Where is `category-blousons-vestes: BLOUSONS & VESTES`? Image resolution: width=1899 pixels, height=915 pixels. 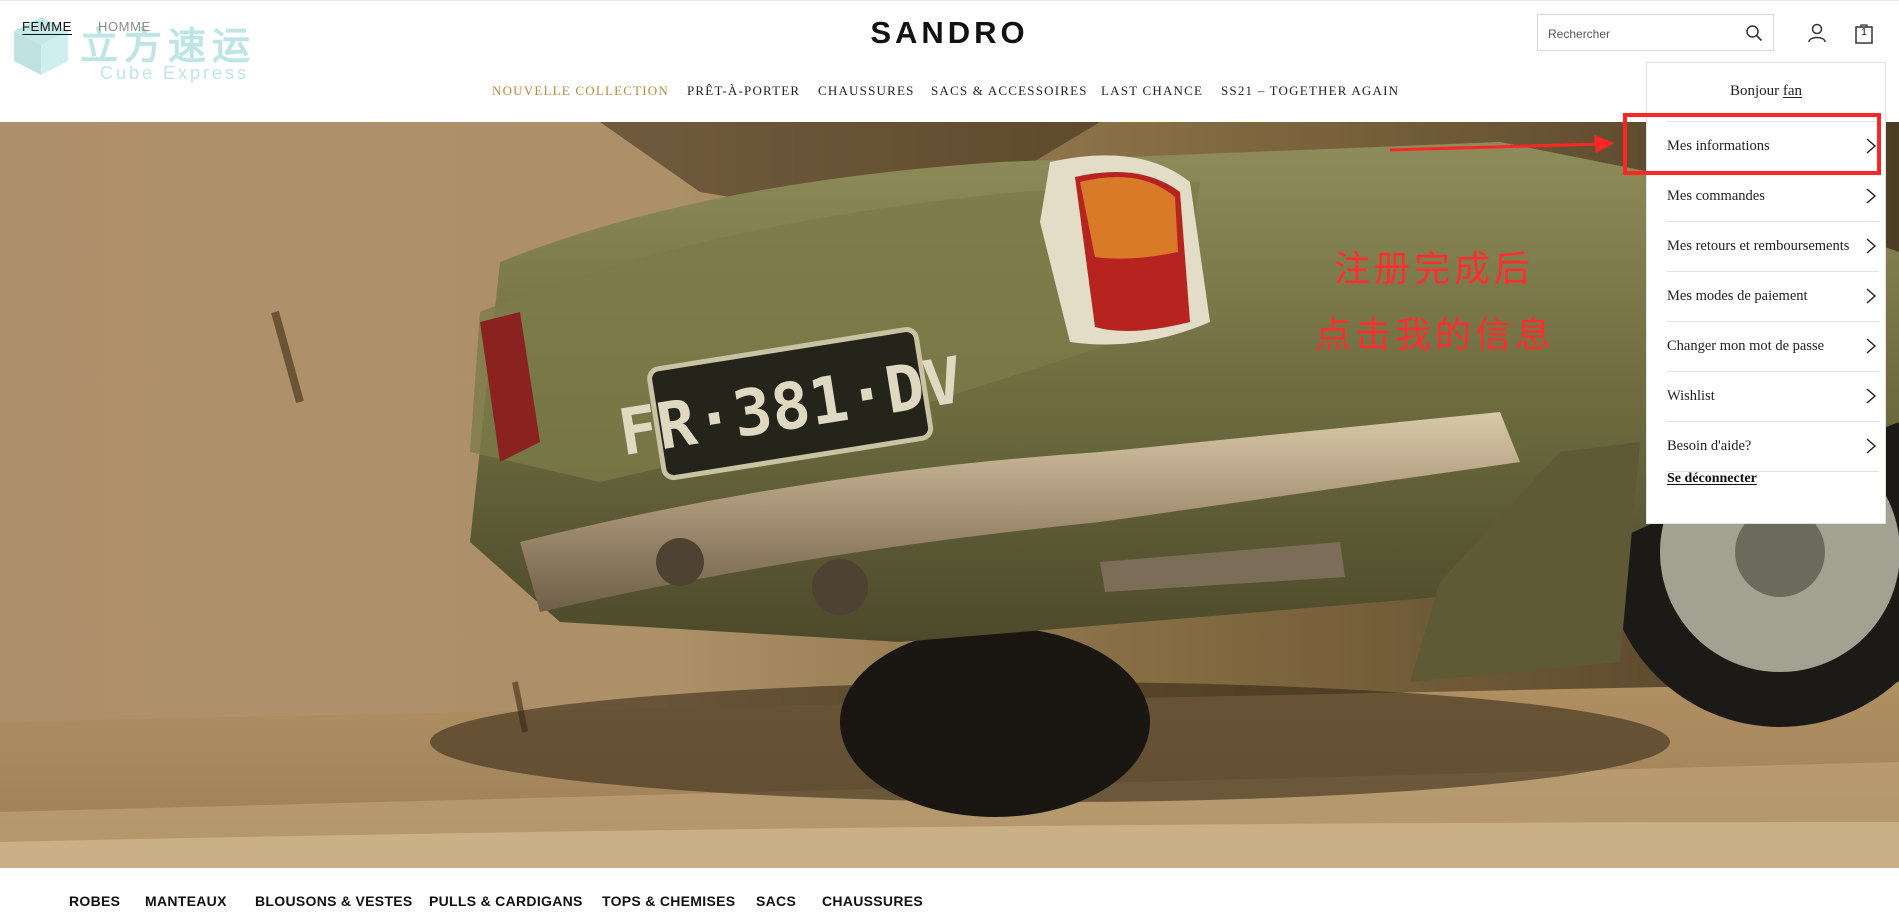
category-blousons-vestes: BLOUSONS & VESTES is located at coordinates (334, 901).